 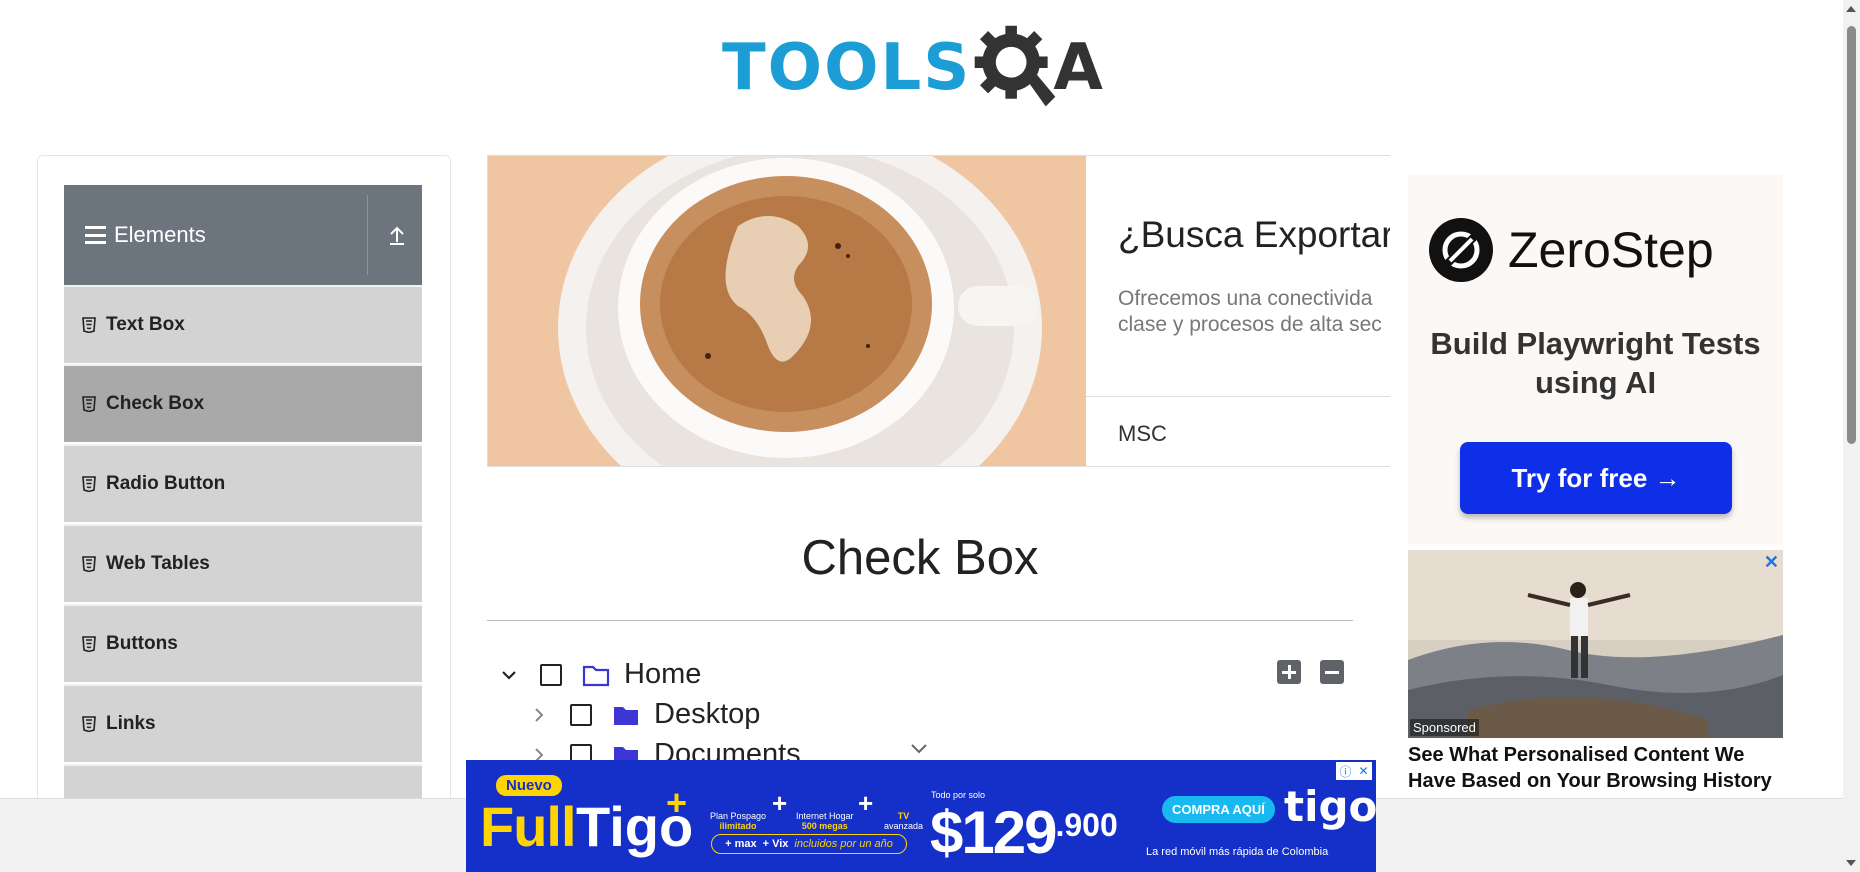 I want to click on collapse-up-icon, so click(x=397, y=235).